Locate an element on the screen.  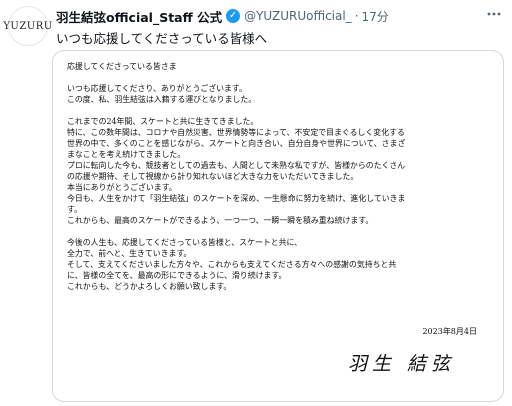
avatar-text: YUZURU is located at coordinates (28, 26).